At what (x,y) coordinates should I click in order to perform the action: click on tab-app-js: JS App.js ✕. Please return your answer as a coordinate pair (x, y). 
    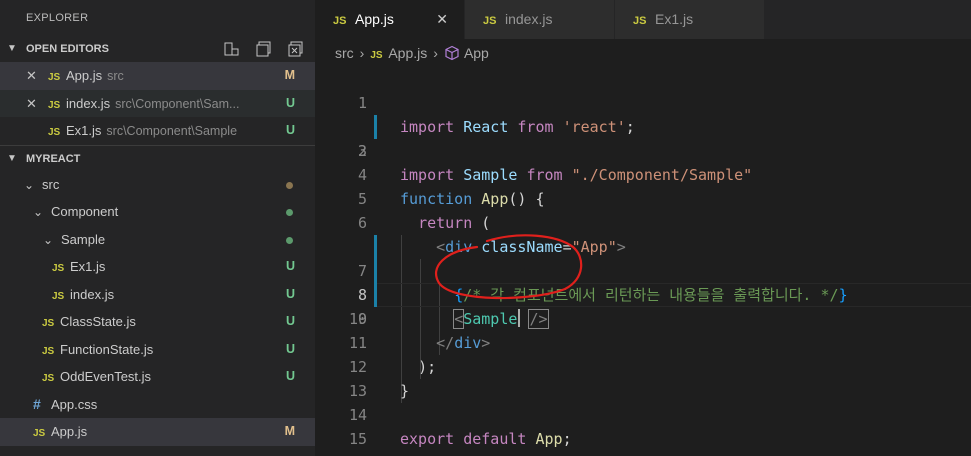
    Looking at the image, I should click on (390, 19).